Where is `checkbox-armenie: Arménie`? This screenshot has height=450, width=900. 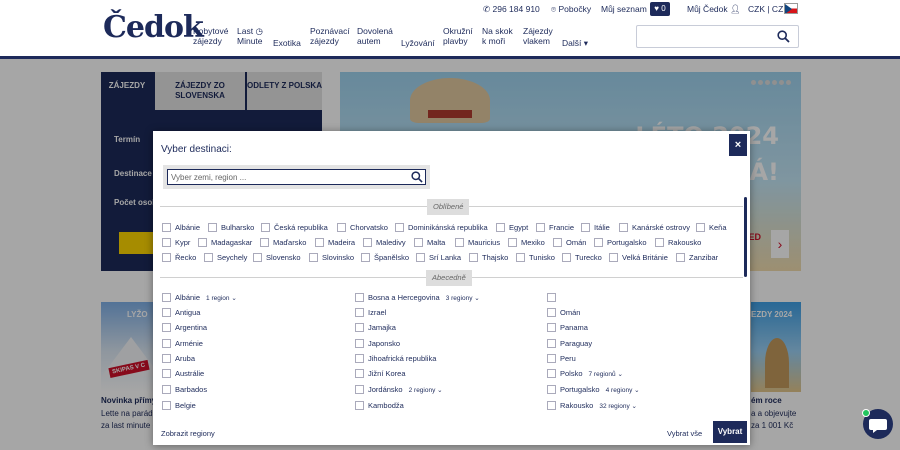 checkbox-armenie: Arménie is located at coordinates (182, 343).